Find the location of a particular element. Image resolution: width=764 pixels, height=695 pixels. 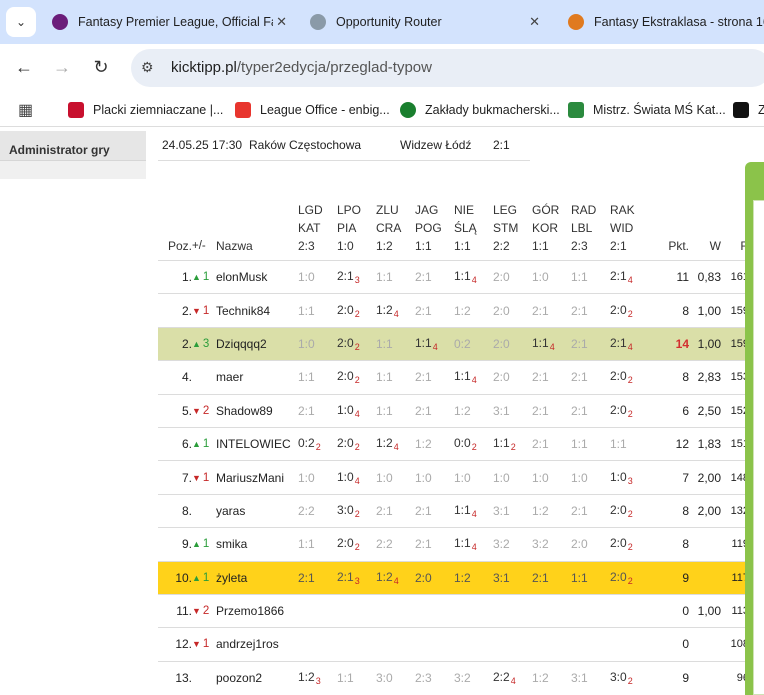

game-header: LGD KAT 2:3 is located at coordinates (317, 231).